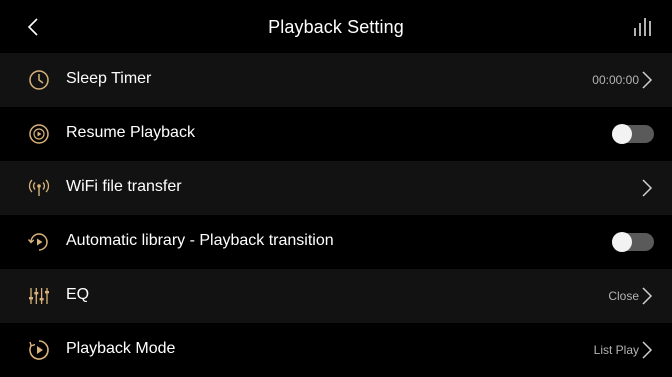 The width and height of the screenshot is (672, 377). I want to click on setting-label: Resume Playback, so click(130, 132).